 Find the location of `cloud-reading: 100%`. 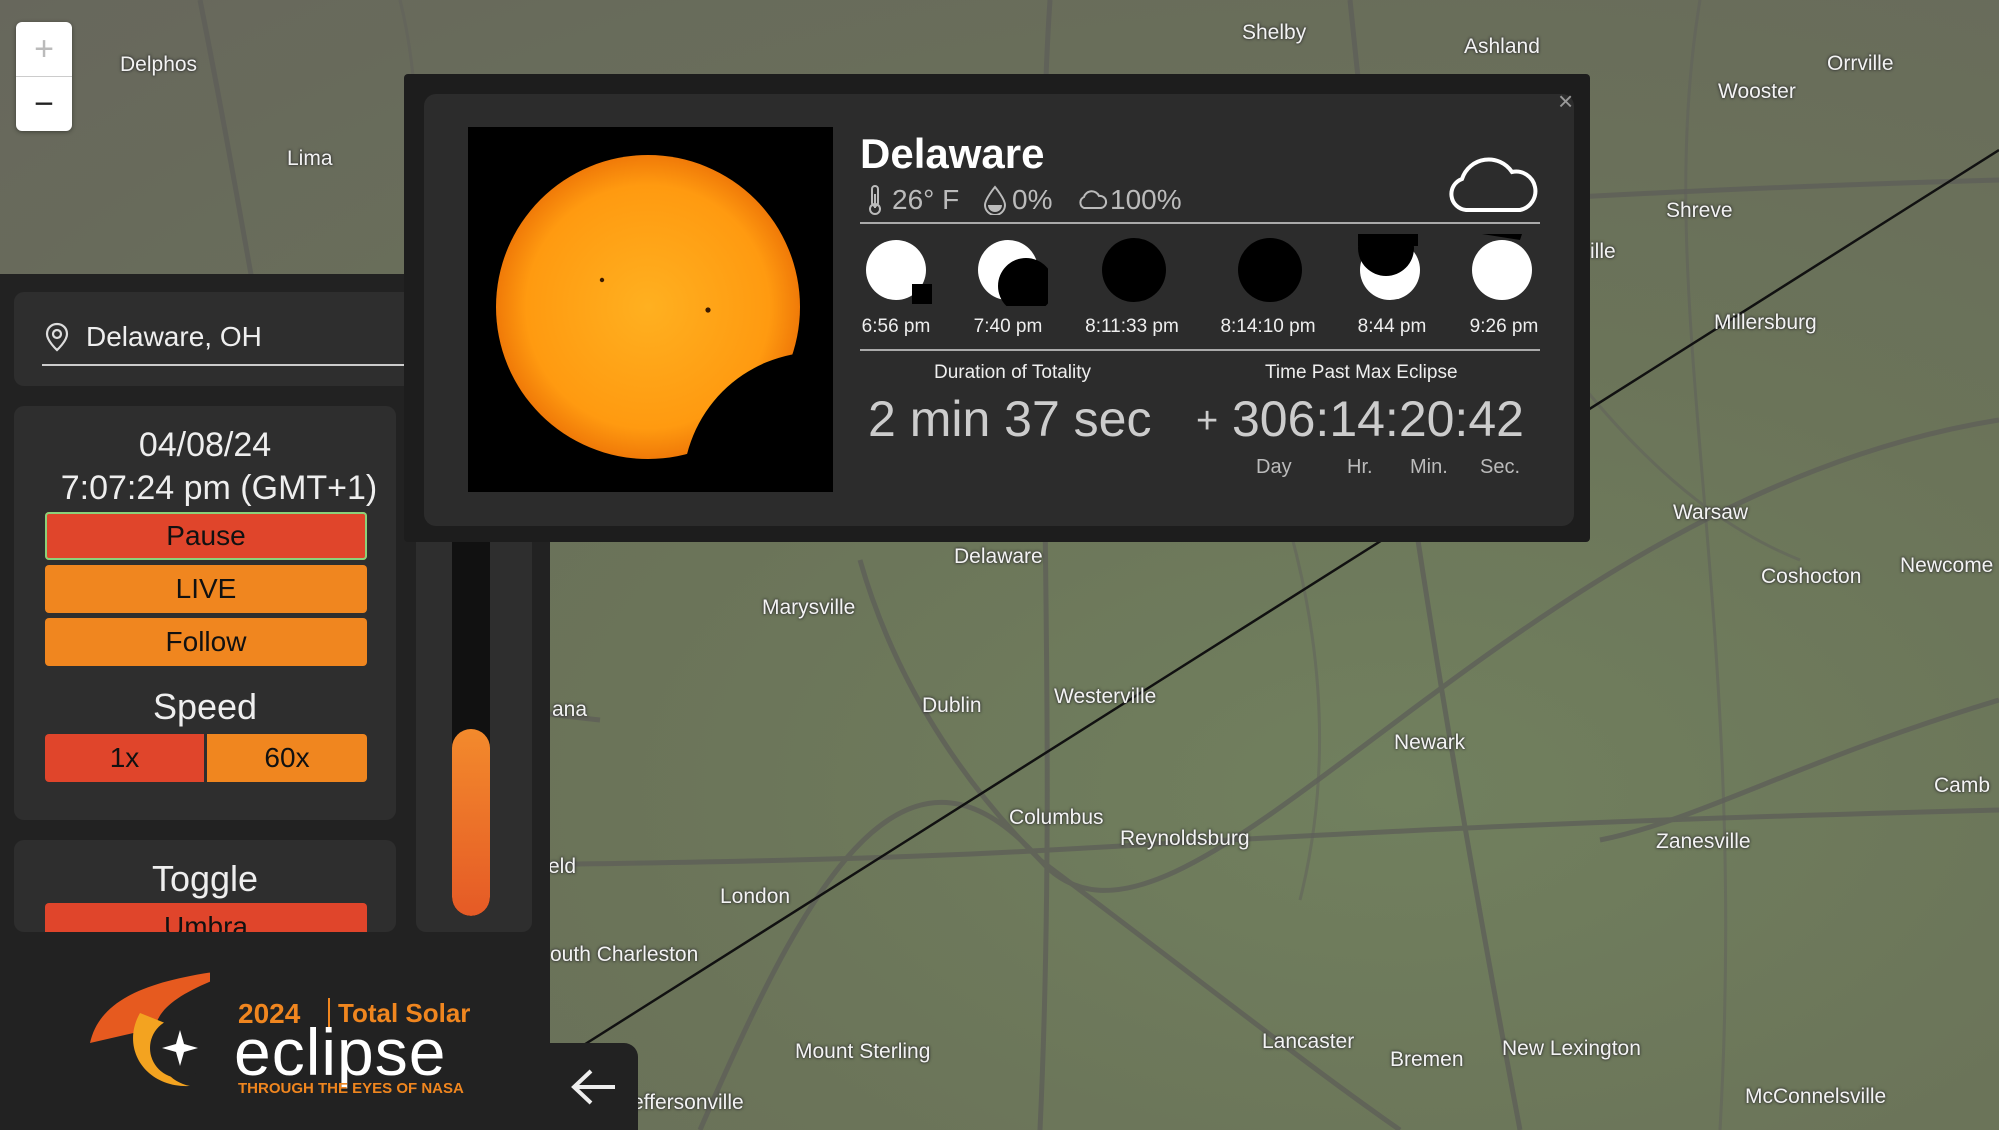

cloud-reading: 100% is located at coordinates (1129, 200).